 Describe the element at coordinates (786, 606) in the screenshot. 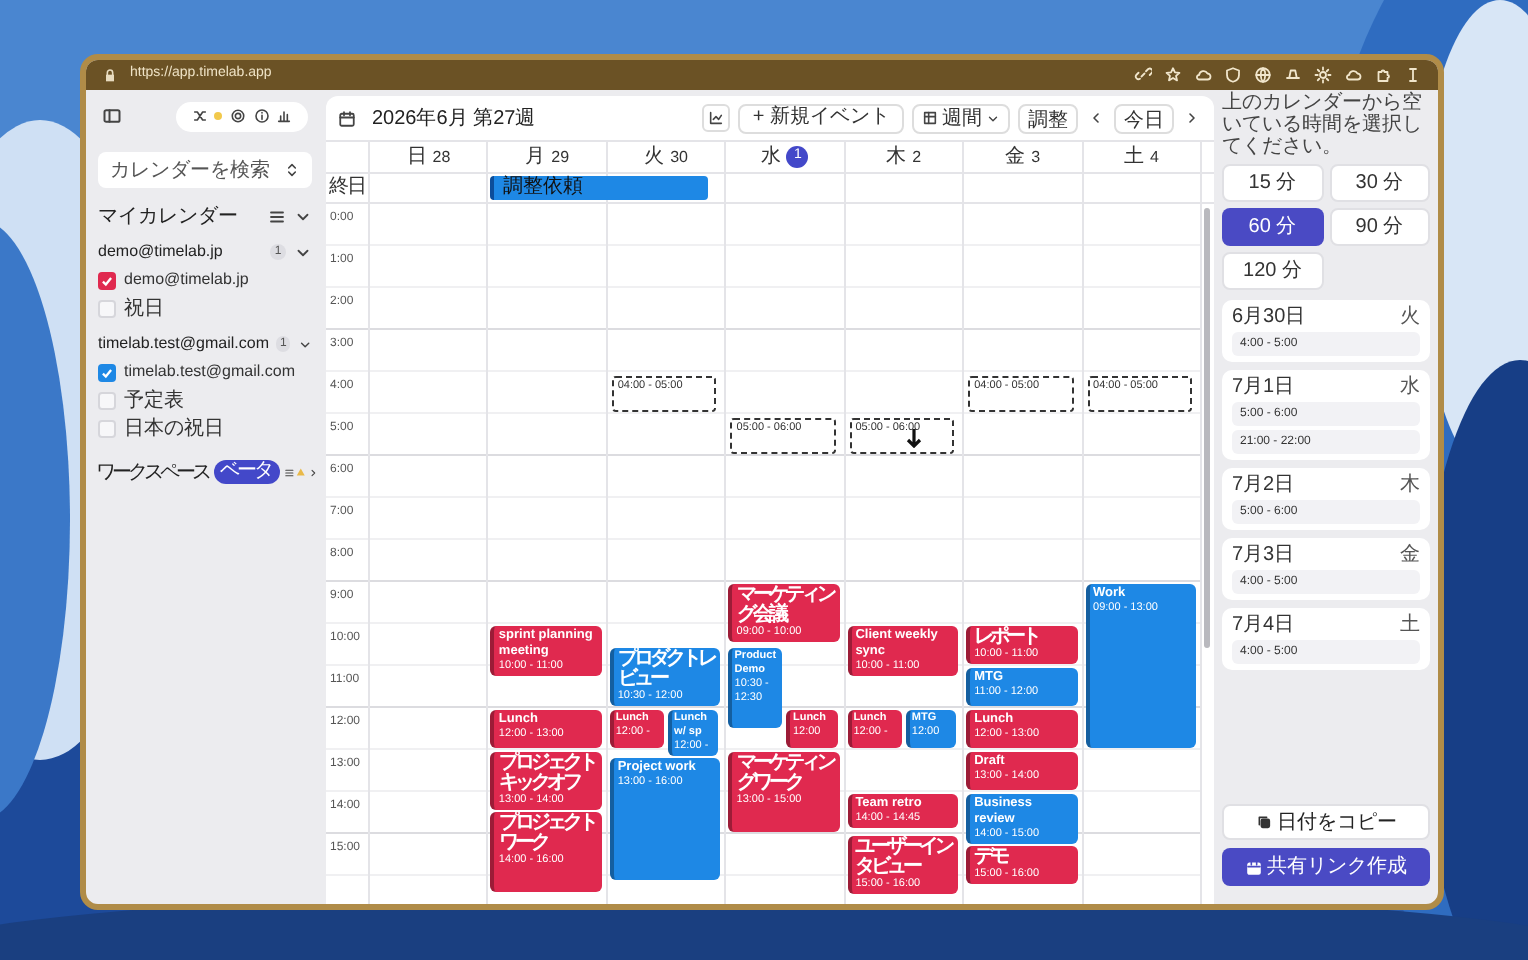

I see `event-title: マーケティング会議` at that location.